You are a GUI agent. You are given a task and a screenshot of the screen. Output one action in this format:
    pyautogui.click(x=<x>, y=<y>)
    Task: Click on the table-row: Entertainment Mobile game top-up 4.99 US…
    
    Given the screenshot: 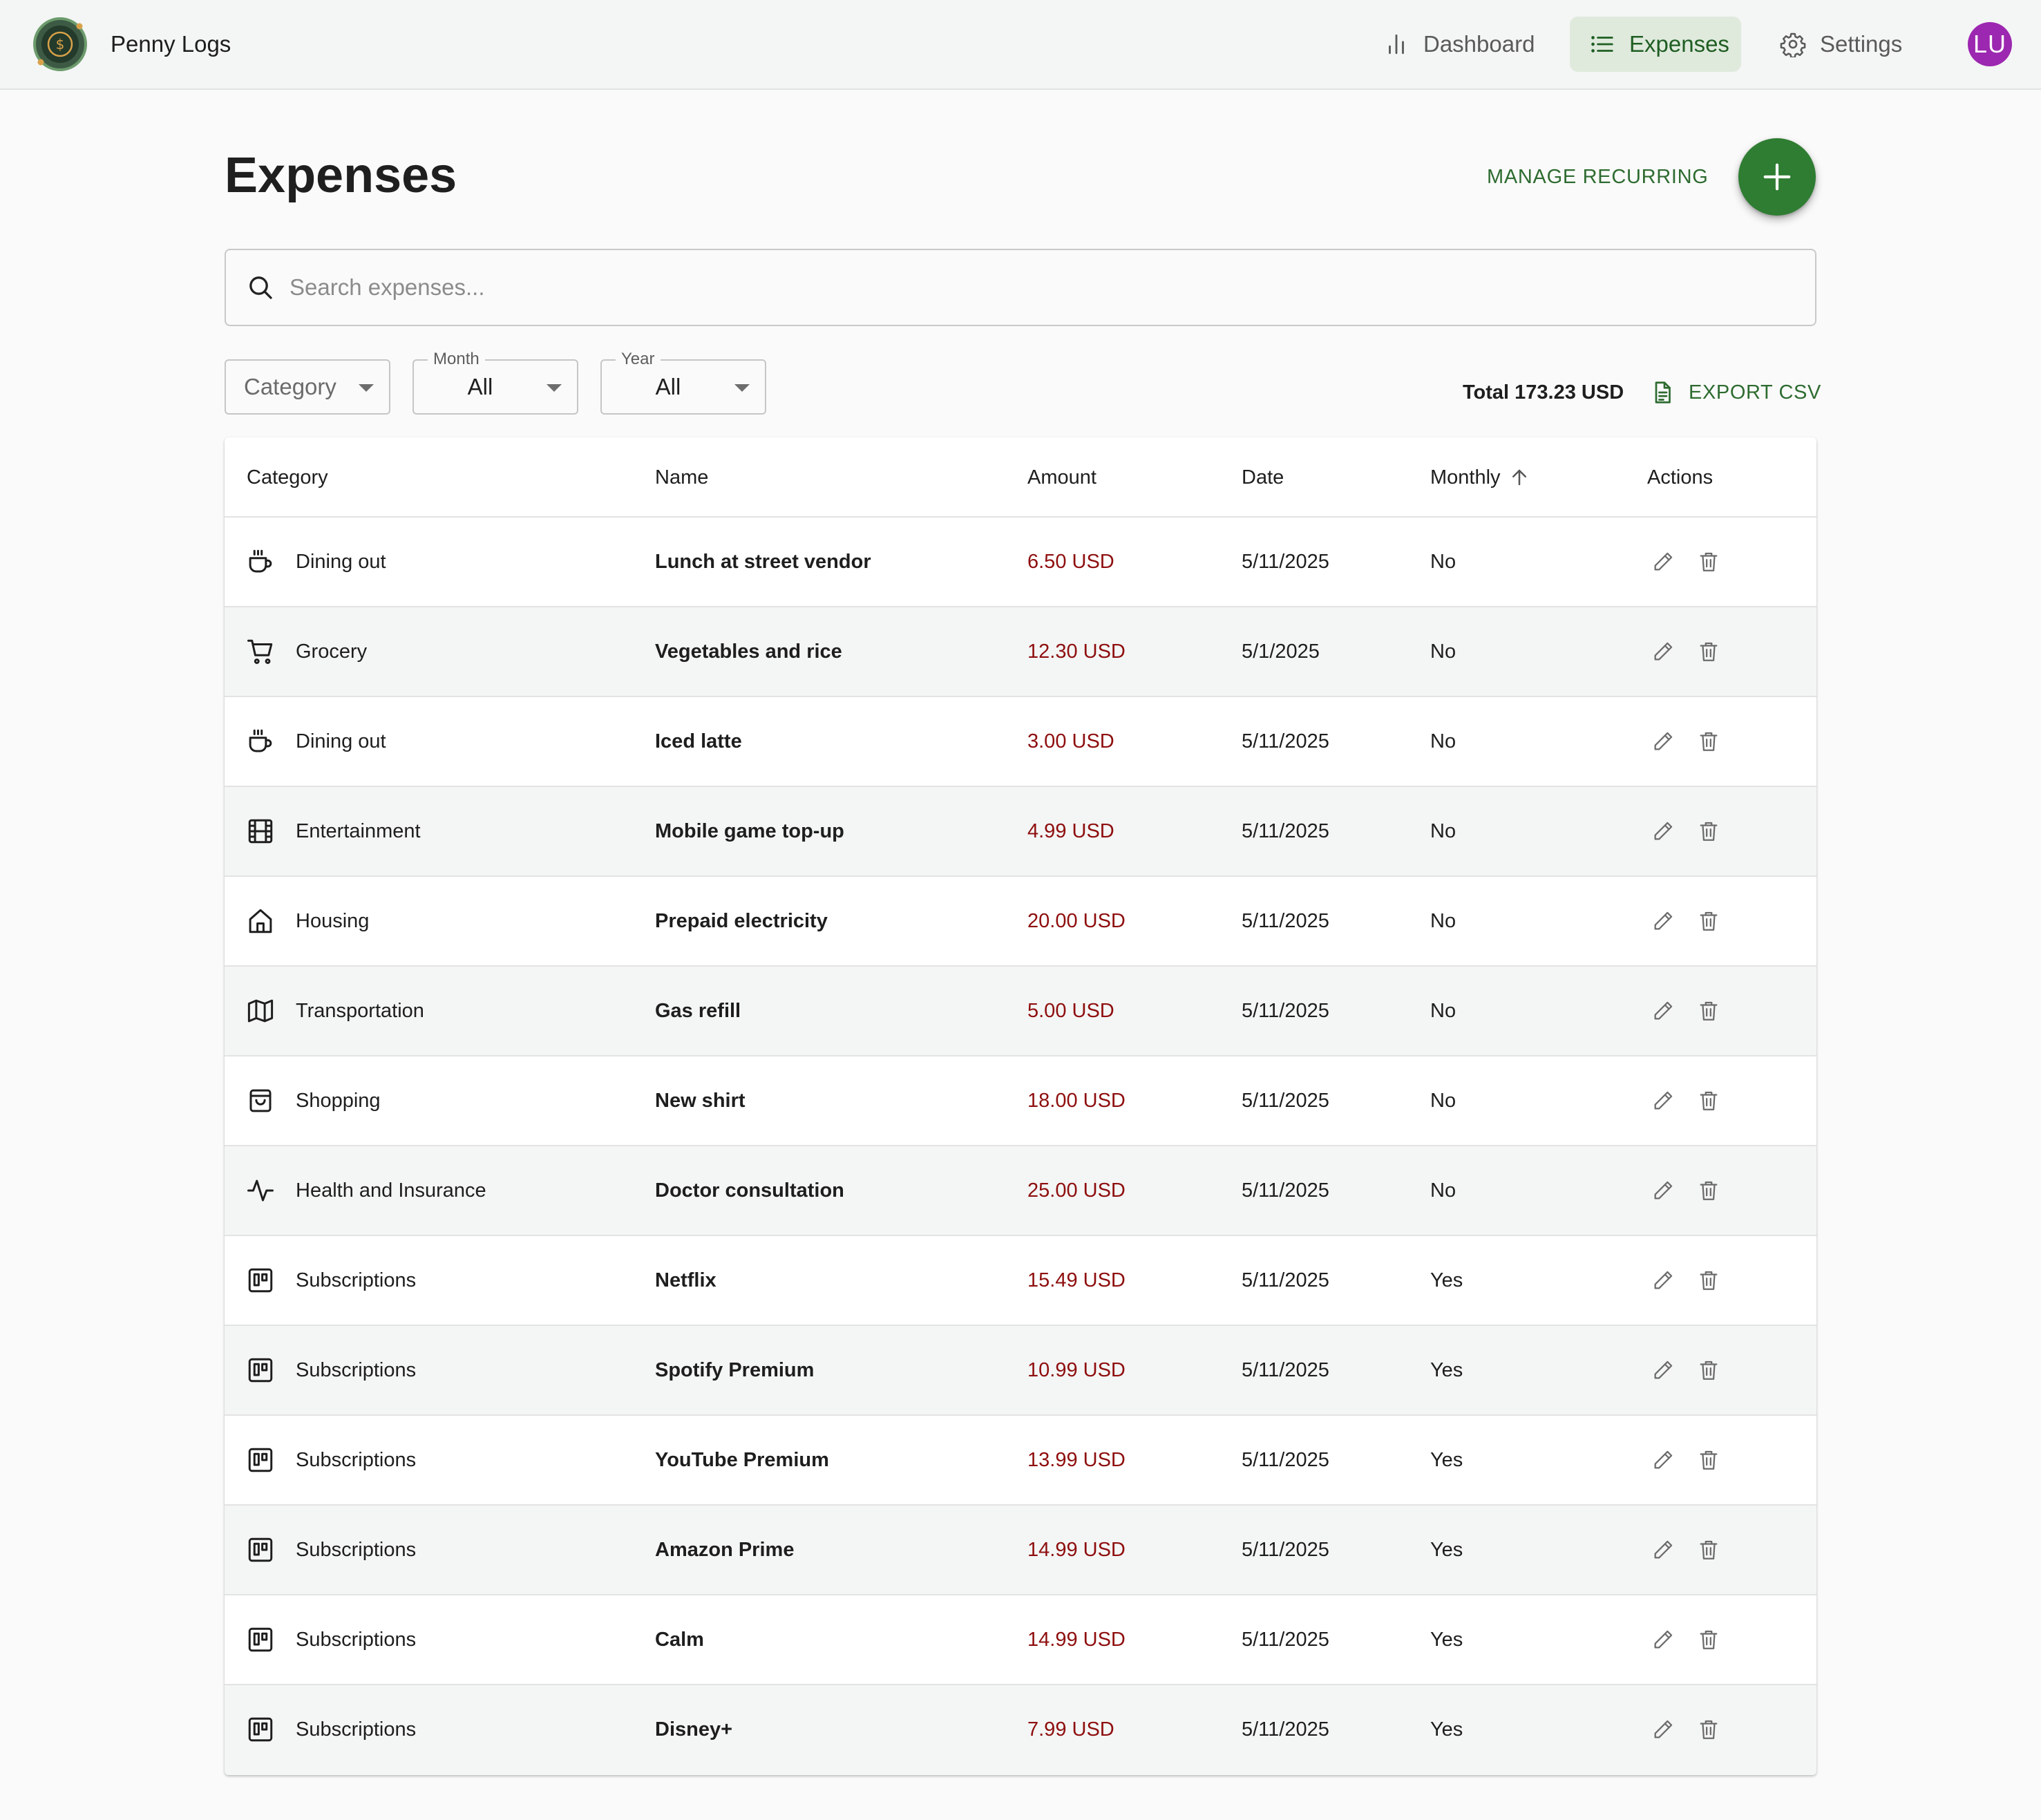 What is the action you would take?
    pyautogui.click(x=1020, y=832)
    